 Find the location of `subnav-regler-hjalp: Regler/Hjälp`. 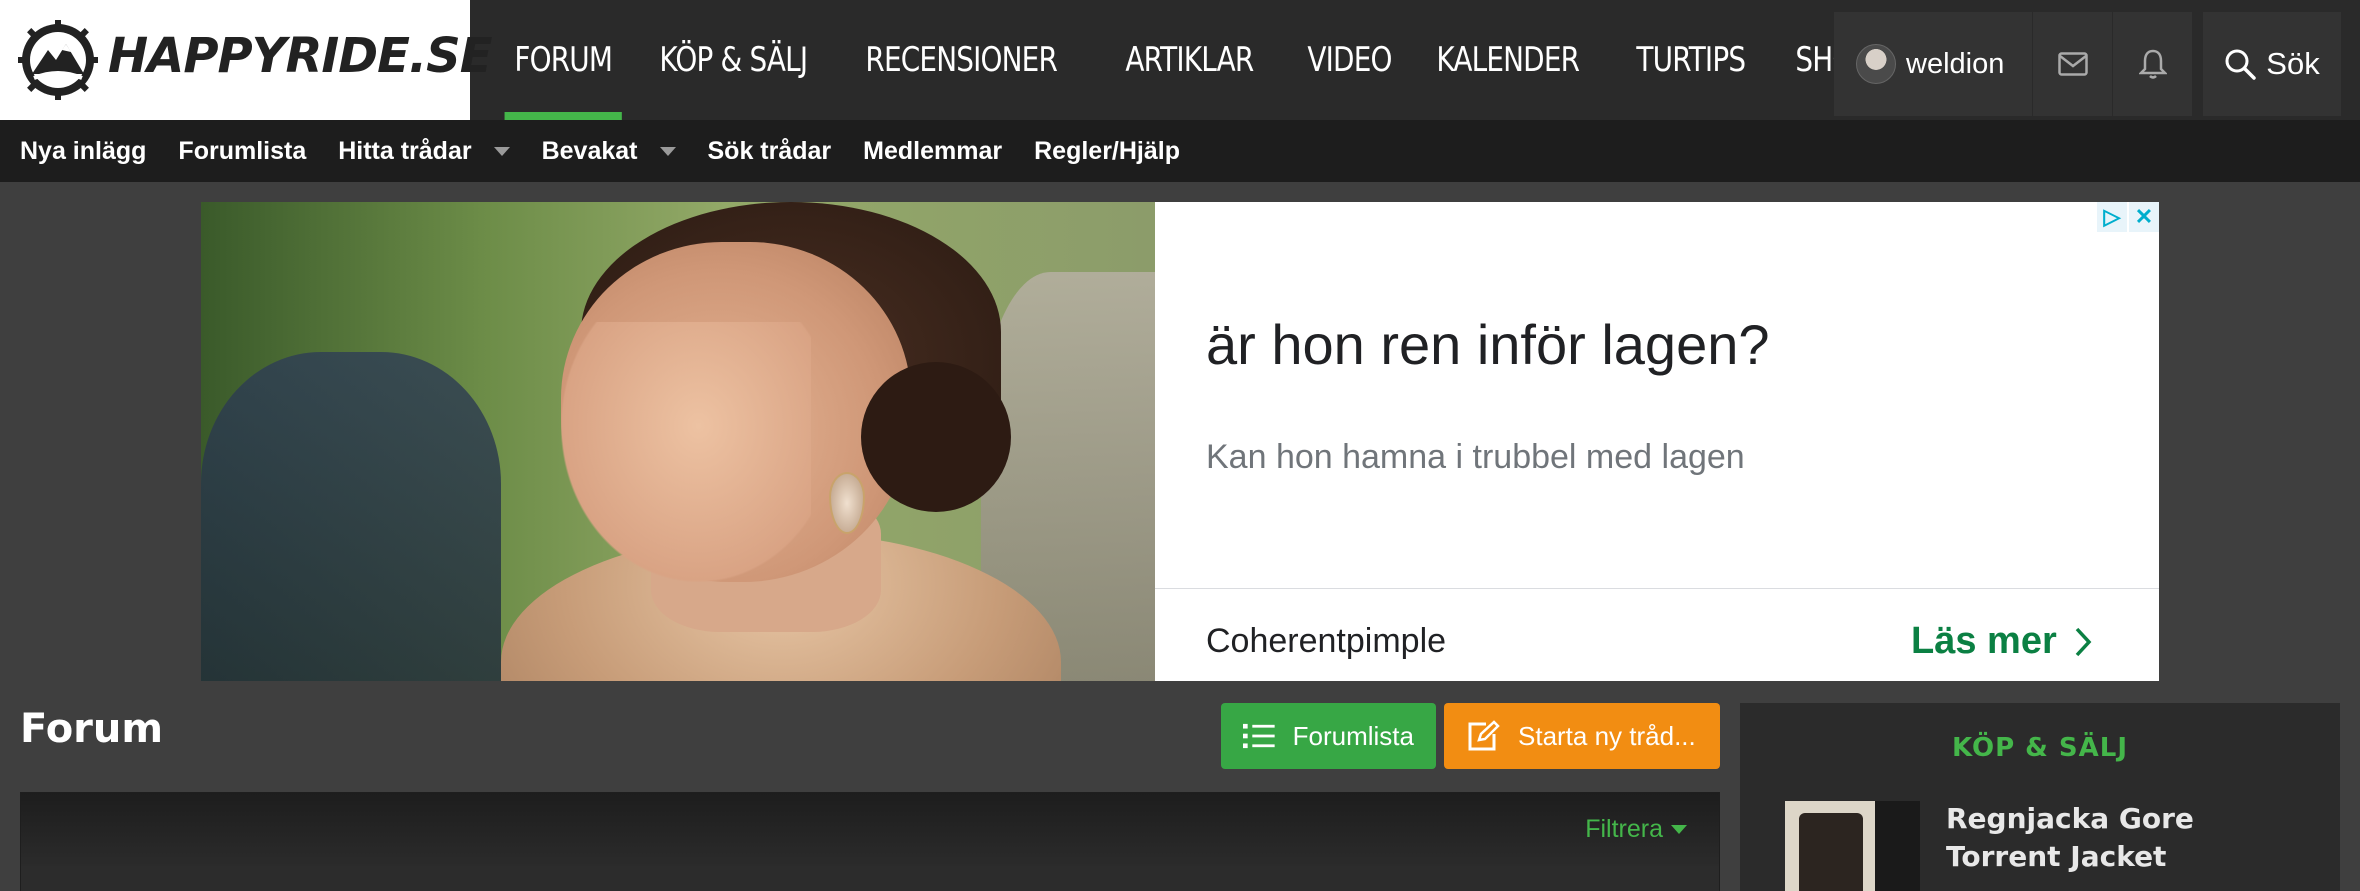

subnav-regler-hjalp: Regler/Hjälp is located at coordinates (1107, 151).